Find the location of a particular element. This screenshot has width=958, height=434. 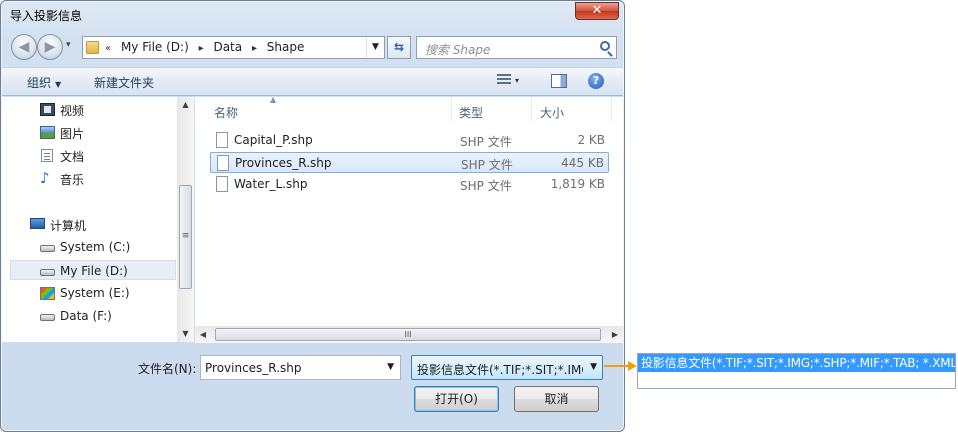

refresh-icon: ⇆ is located at coordinates (399, 47).